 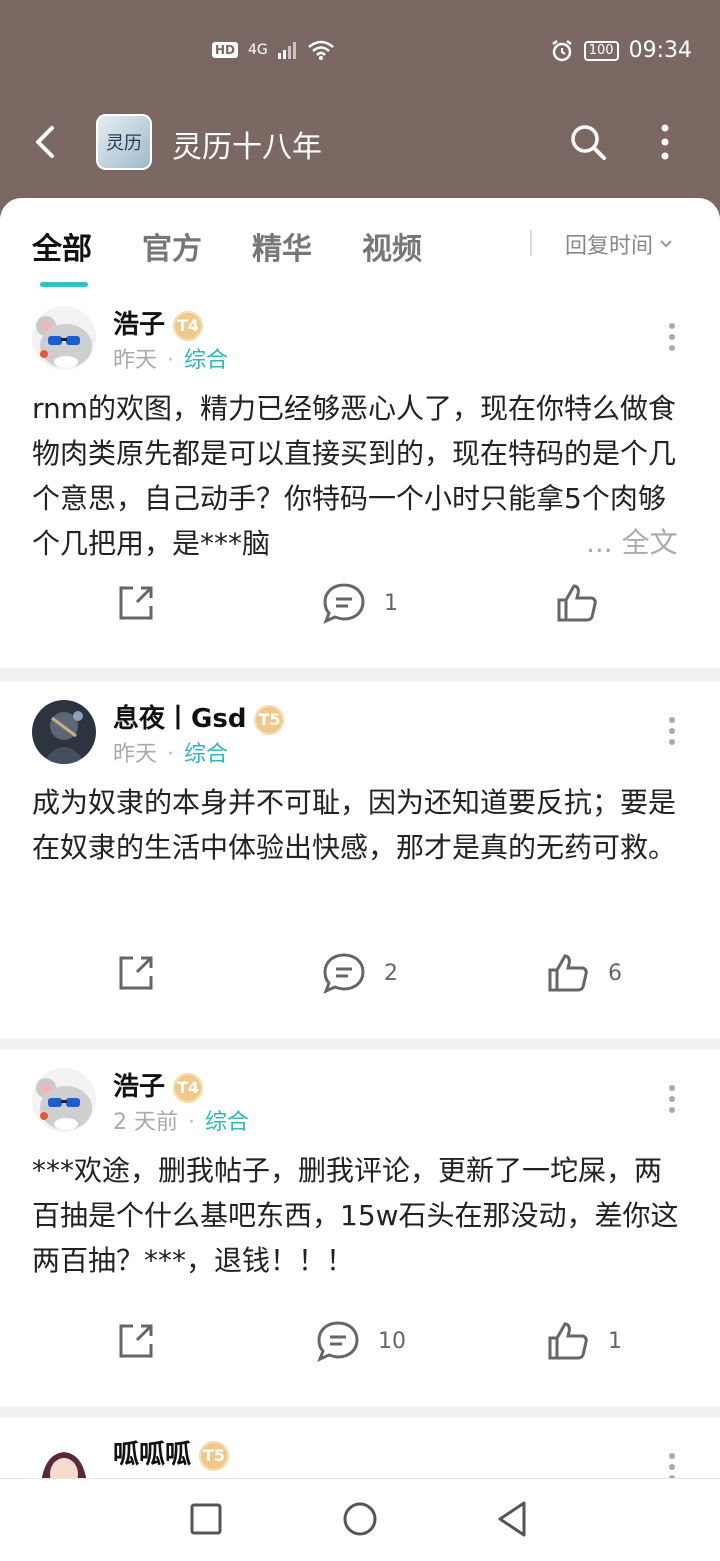 I want to click on like-count: 6, so click(x=615, y=973).